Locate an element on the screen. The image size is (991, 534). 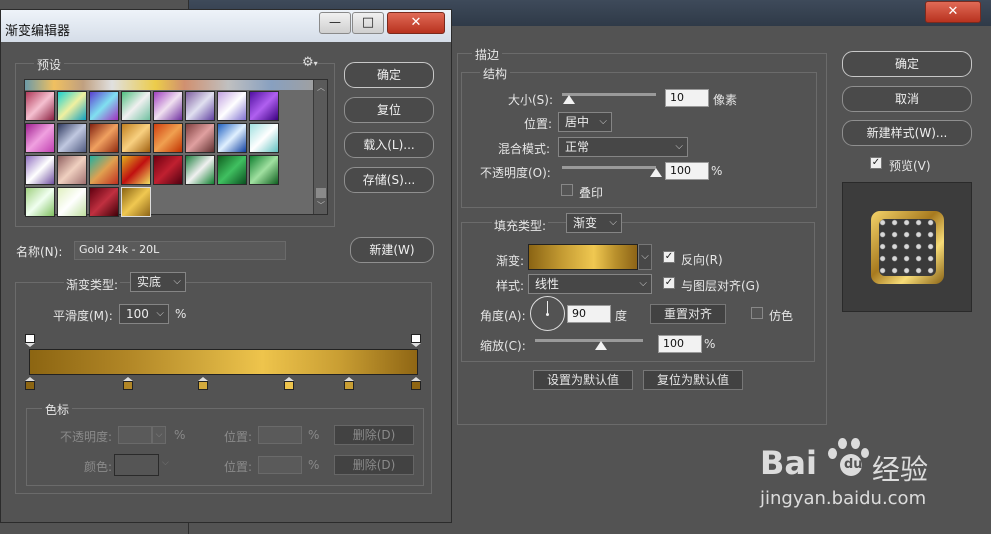
size-input: 10 is located at coordinates (687, 98).